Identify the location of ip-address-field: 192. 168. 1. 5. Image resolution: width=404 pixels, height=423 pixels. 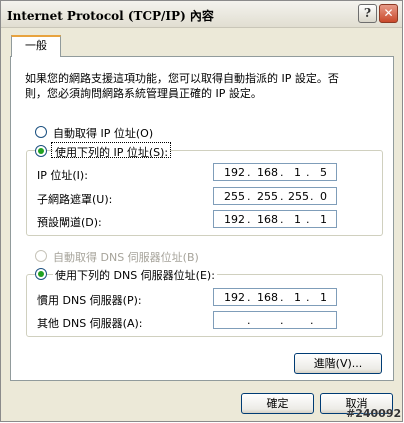
(275, 172).